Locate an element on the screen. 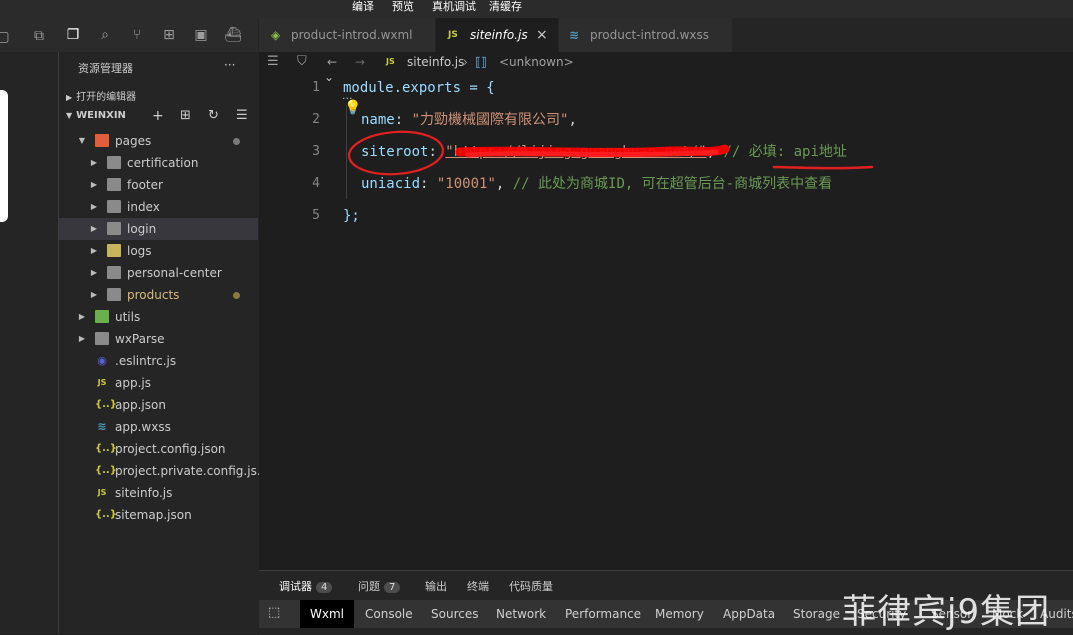  open-editors-section: ▶ 打开的编辑器 is located at coordinates (101, 95).